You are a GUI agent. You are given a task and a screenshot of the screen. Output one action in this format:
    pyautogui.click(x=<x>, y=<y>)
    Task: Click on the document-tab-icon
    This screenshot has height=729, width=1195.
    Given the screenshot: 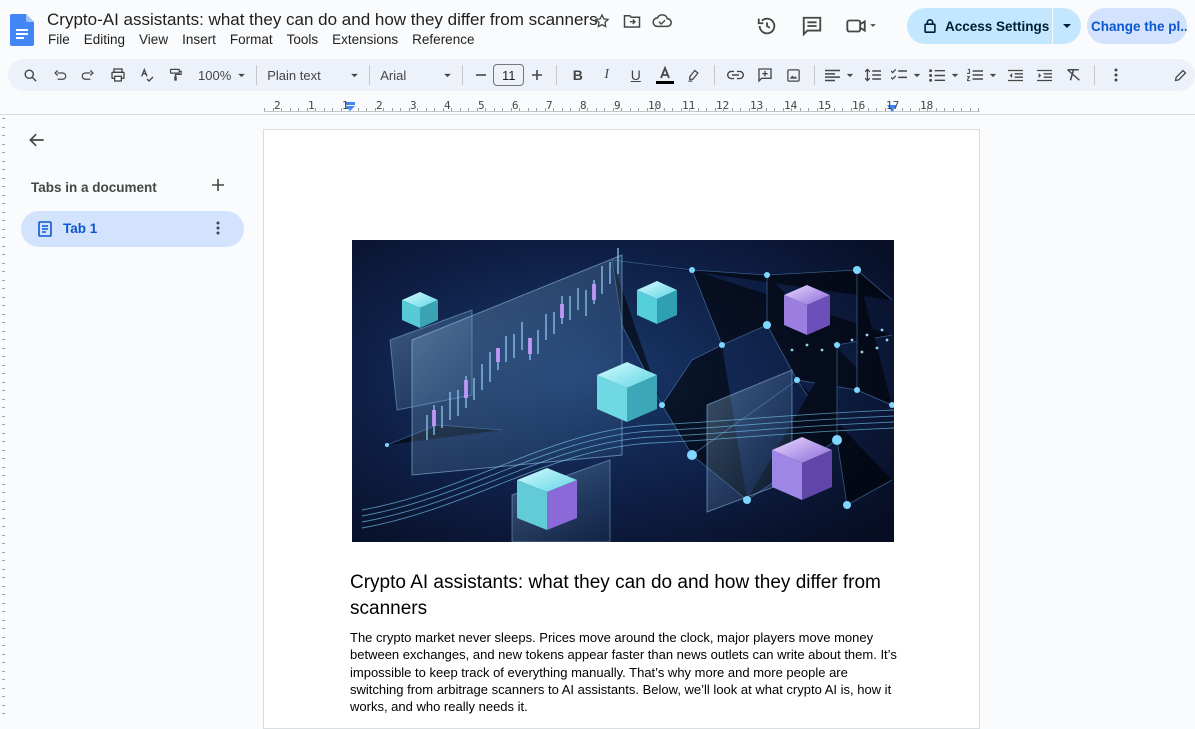 What is the action you would take?
    pyautogui.click(x=45, y=229)
    